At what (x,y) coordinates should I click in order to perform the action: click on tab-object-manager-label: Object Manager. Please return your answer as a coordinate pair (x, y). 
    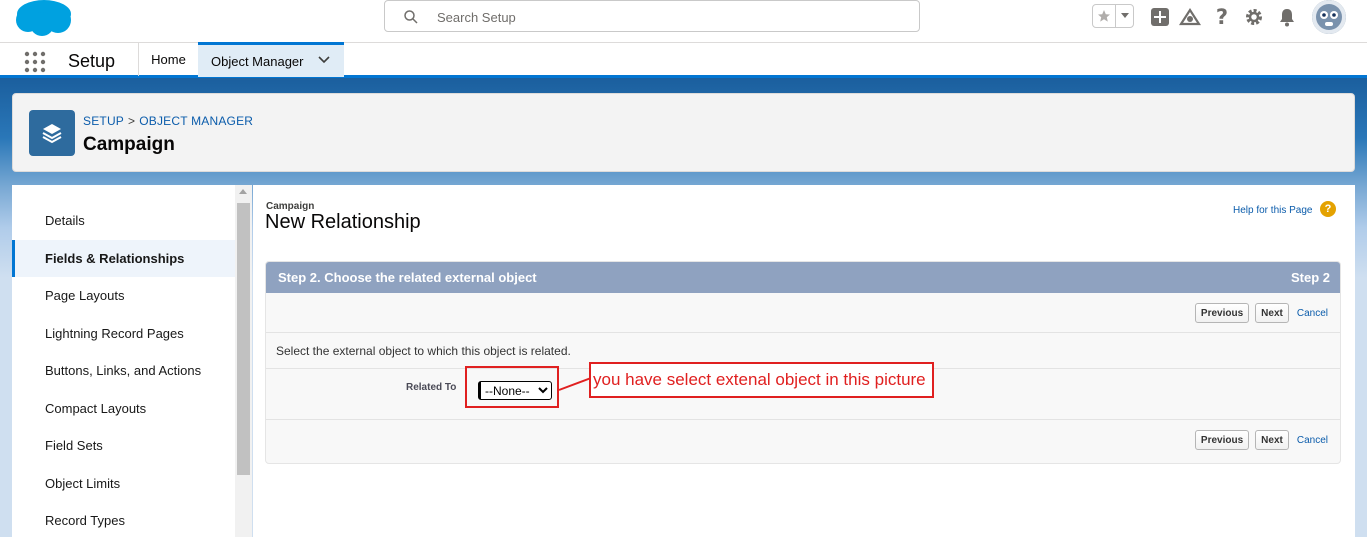
    Looking at the image, I should click on (257, 61).